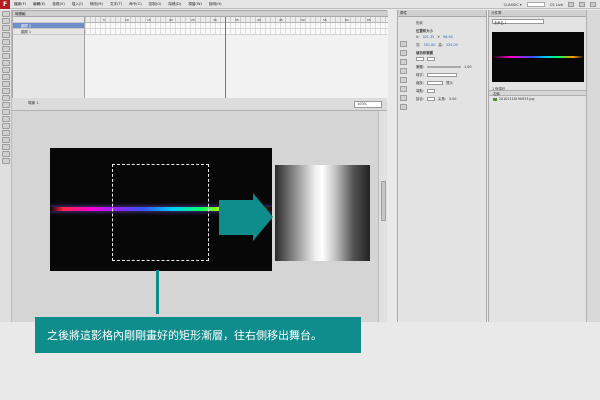 This screenshot has height=400, width=600. I want to click on info-panel-icon, so click(403, 71).